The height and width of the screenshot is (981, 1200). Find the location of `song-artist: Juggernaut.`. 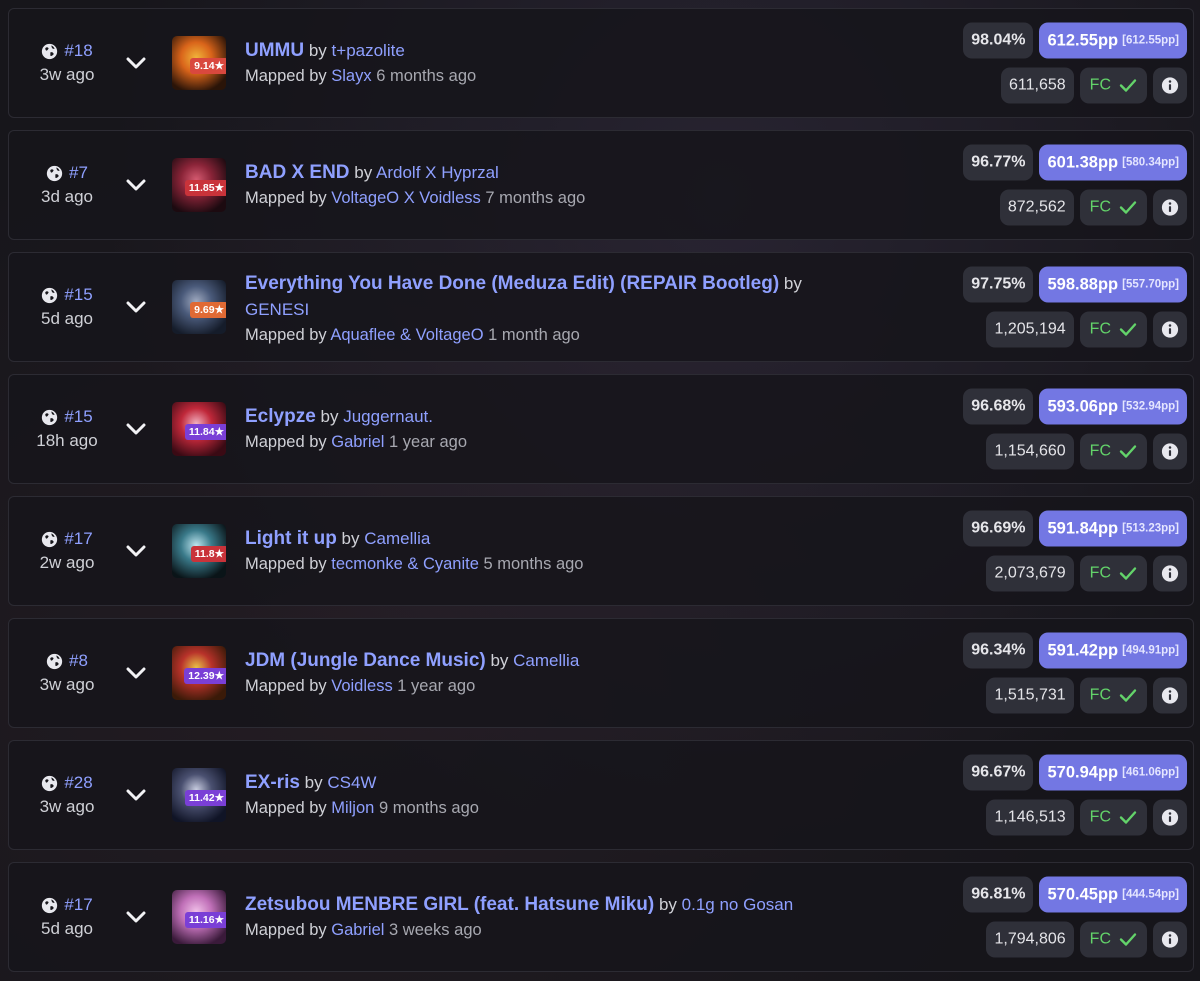

song-artist: Juggernaut. is located at coordinates (388, 416).